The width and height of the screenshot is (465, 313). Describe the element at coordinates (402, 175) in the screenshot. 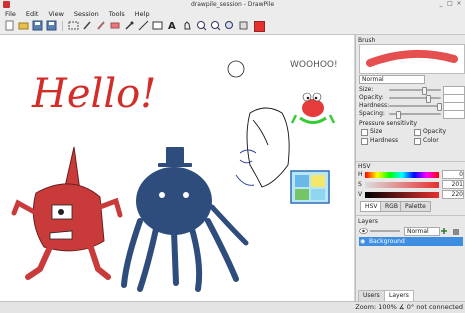

I see `hue-slider` at that location.